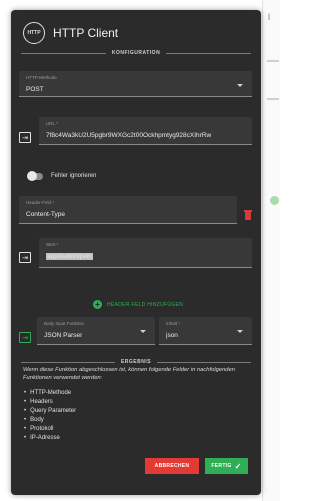  I want to click on http-method-value: POST, so click(35, 89).